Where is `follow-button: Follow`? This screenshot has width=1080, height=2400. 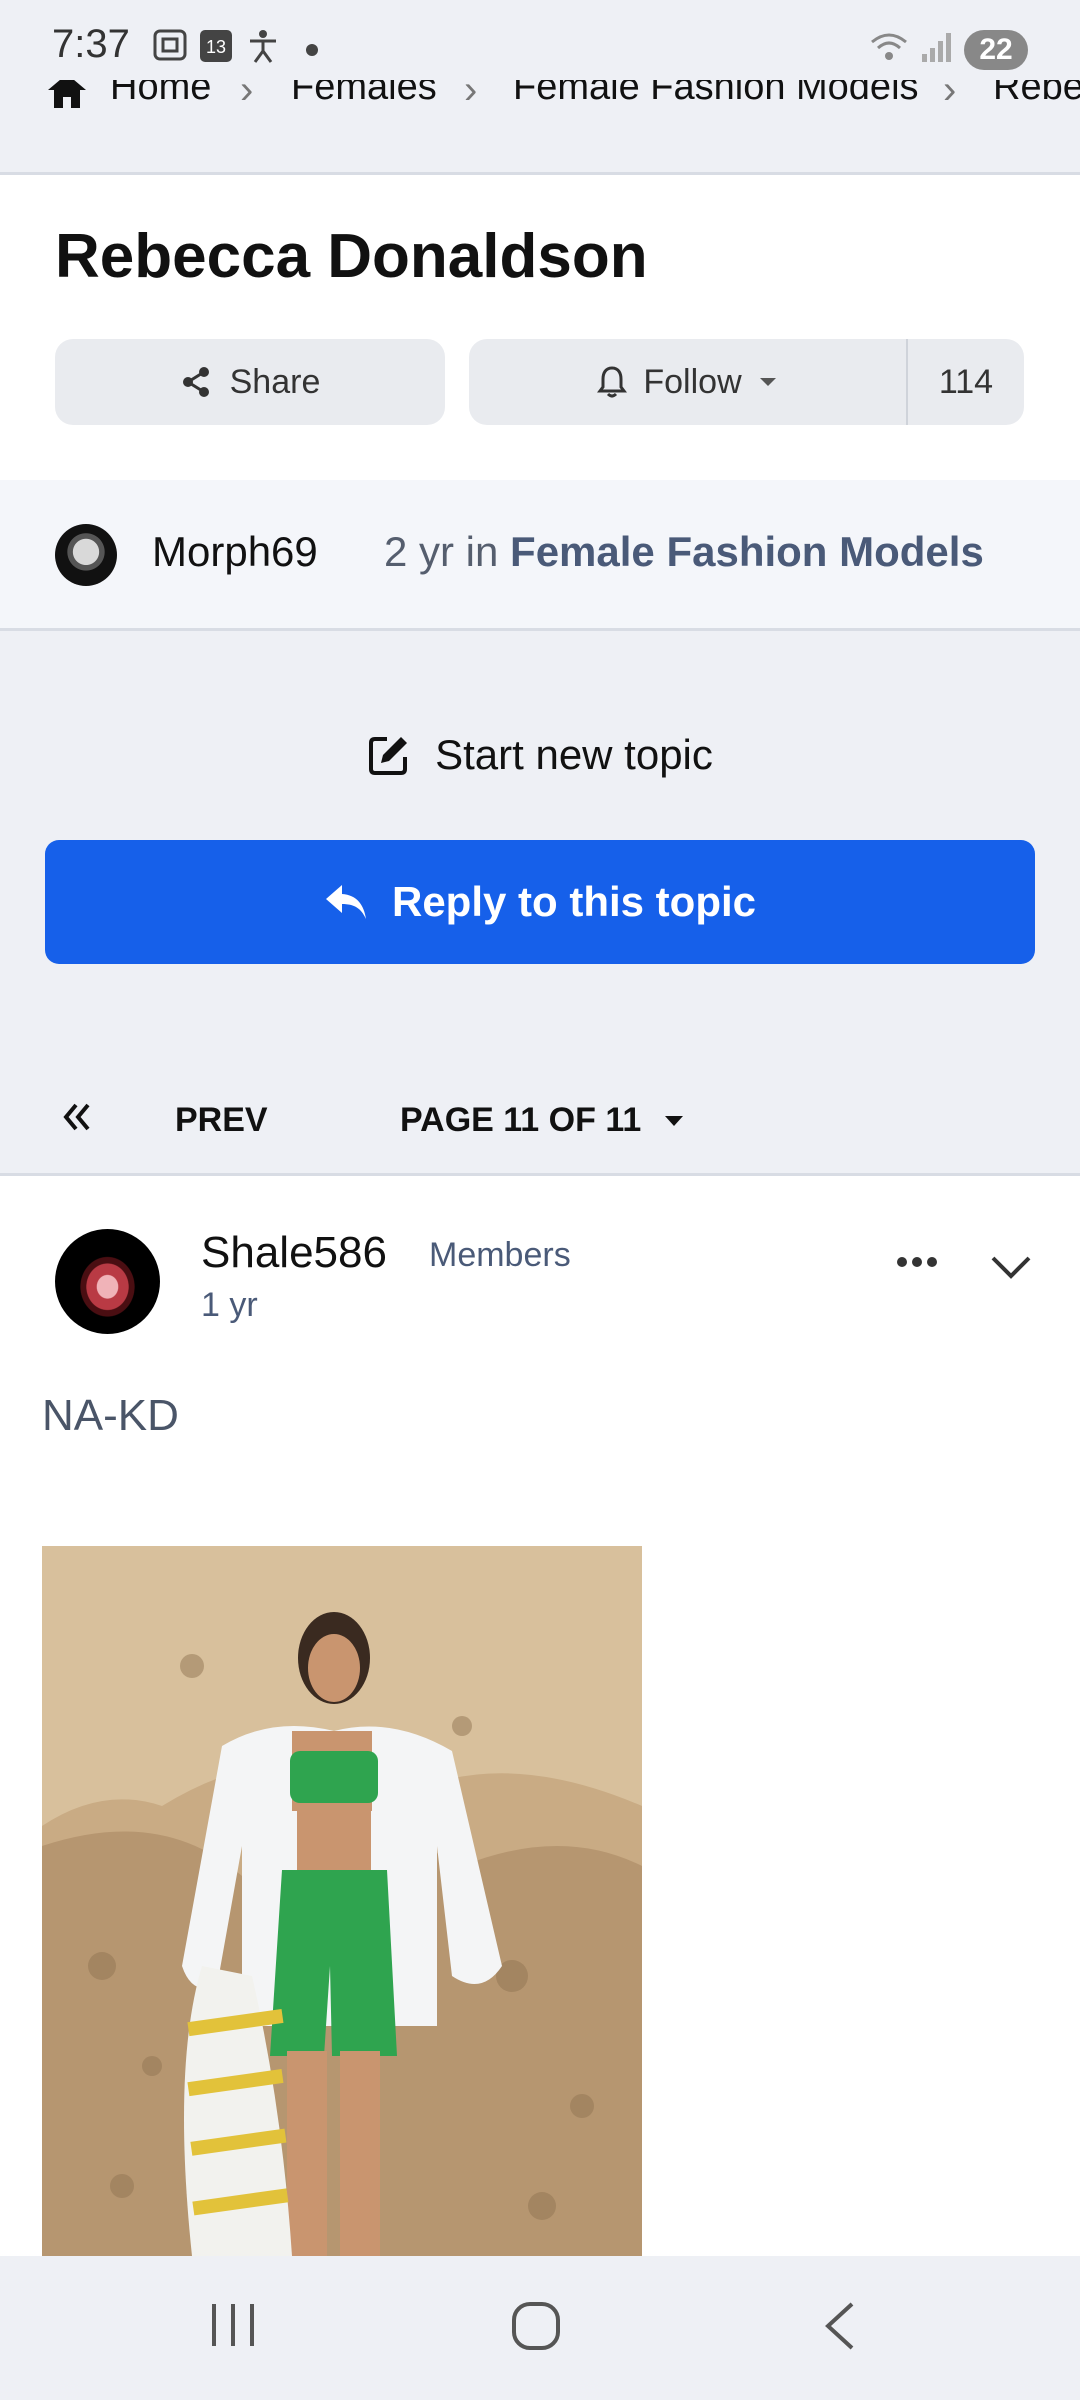
follow-button: Follow is located at coordinates (688, 382).